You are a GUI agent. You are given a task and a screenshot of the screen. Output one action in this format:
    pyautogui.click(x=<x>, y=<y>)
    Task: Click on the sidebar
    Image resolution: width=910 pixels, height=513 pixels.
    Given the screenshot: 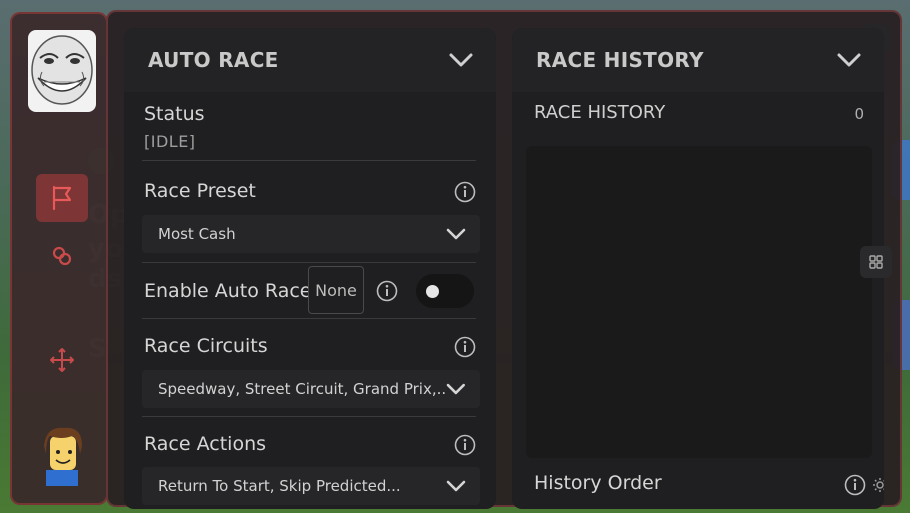 What is the action you would take?
    pyautogui.click(x=59, y=258)
    